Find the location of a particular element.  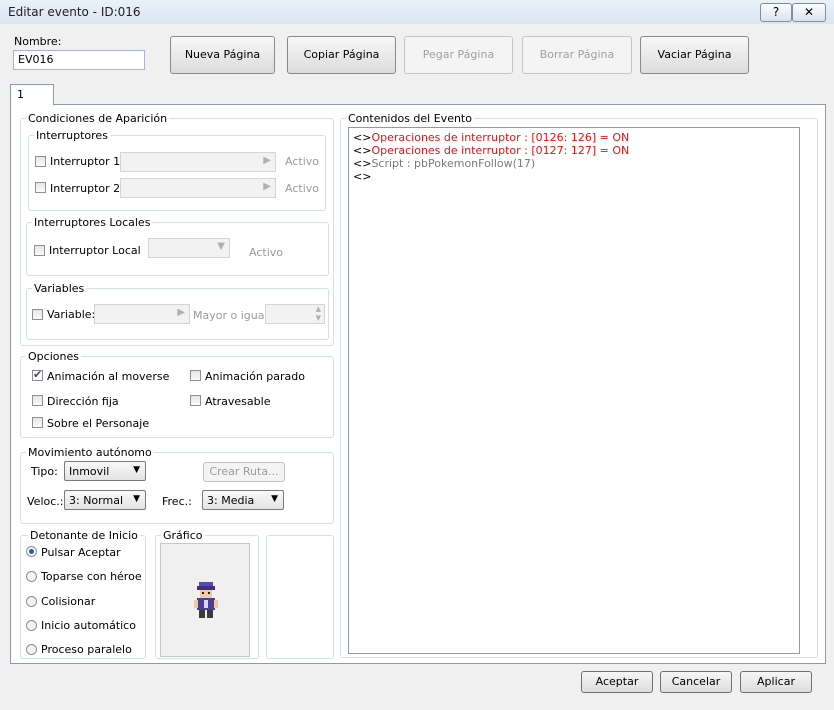

command-line: <>Script : pbPokemonFollow(17) is located at coordinates (574, 163).